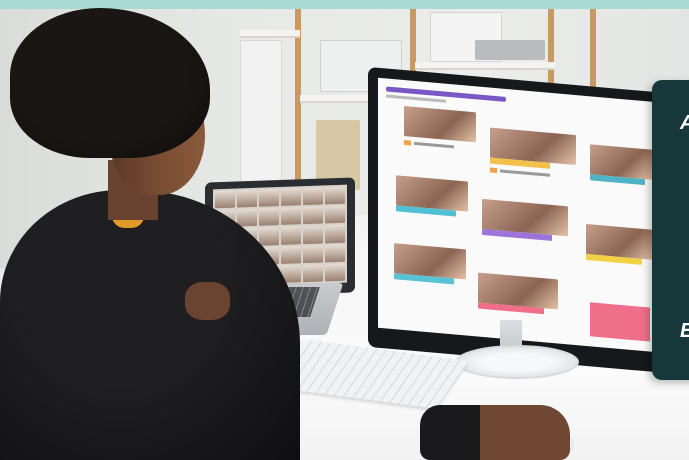 This screenshot has width=689, height=460. I want to click on highlight-block, so click(620, 322).